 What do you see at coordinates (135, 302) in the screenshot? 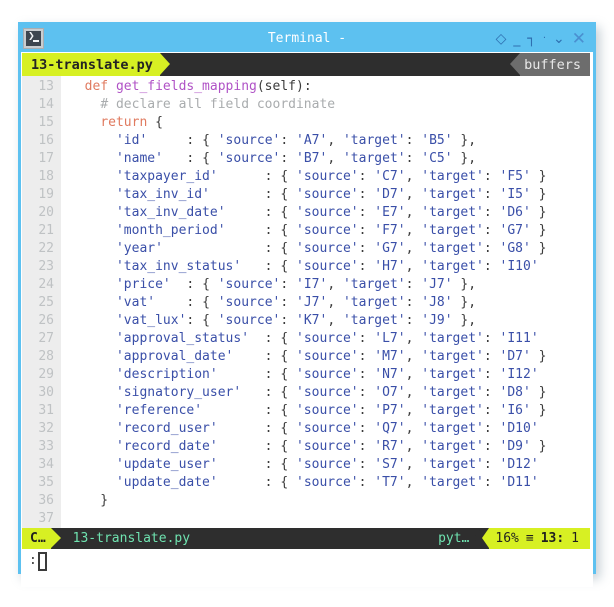
I see `code-token: 'vat'` at bounding box center [135, 302].